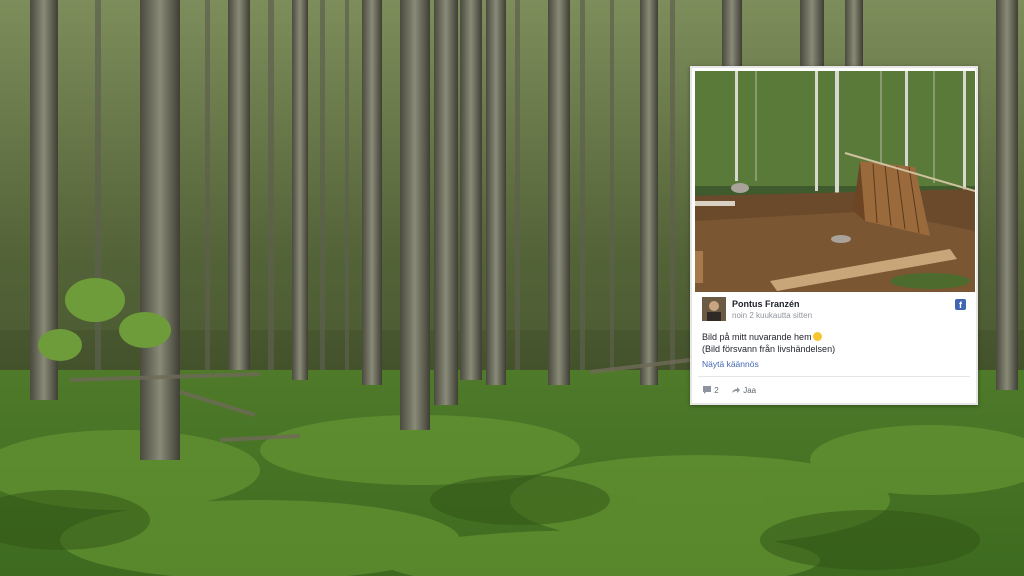 The height and width of the screenshot is (576, 1024). I want to click on share-arrow-icon, so click(736, 390).